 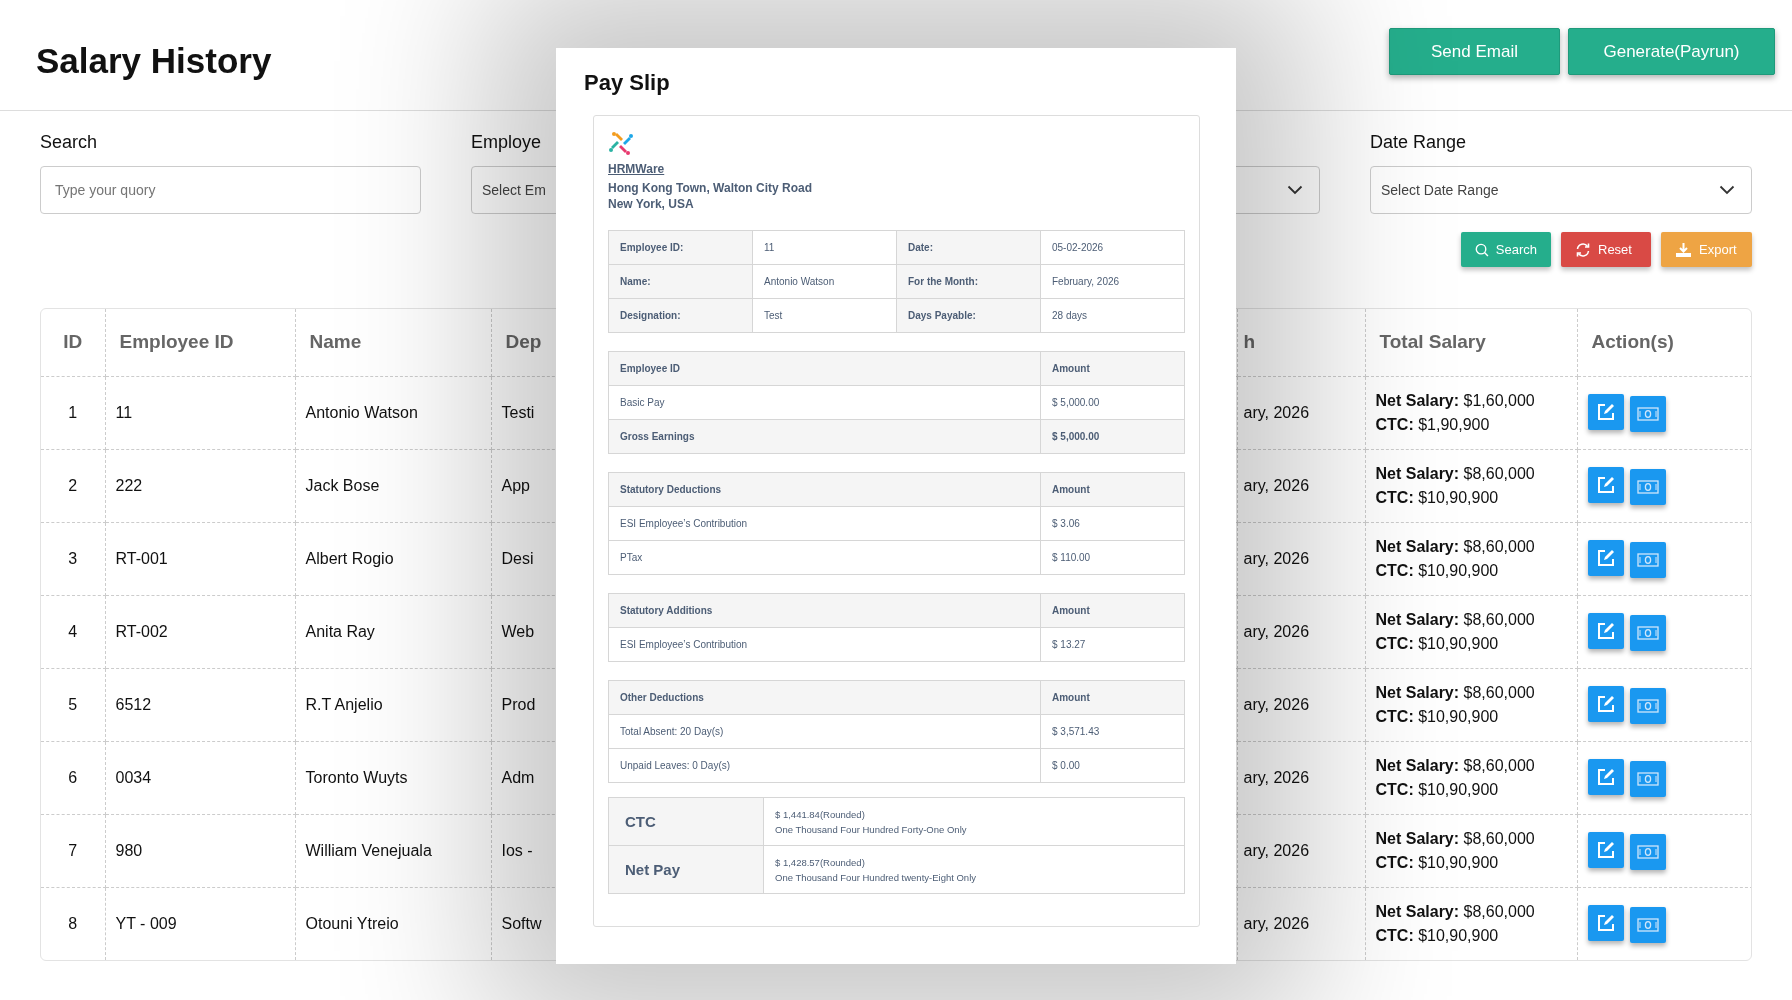 I want to click on table-cell: $ 3.06, so click(x=1066, y=524).